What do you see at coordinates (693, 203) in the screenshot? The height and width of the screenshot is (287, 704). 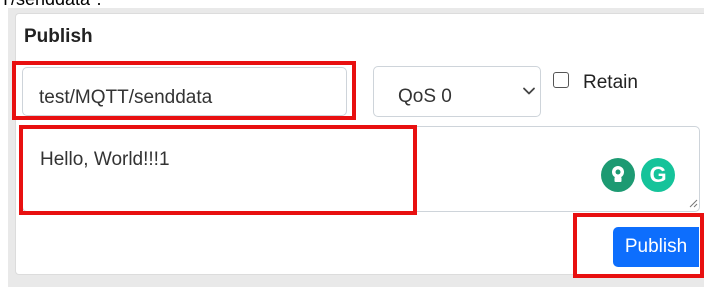 I see `resize-handle-icon` at bounding box center [693, 203].